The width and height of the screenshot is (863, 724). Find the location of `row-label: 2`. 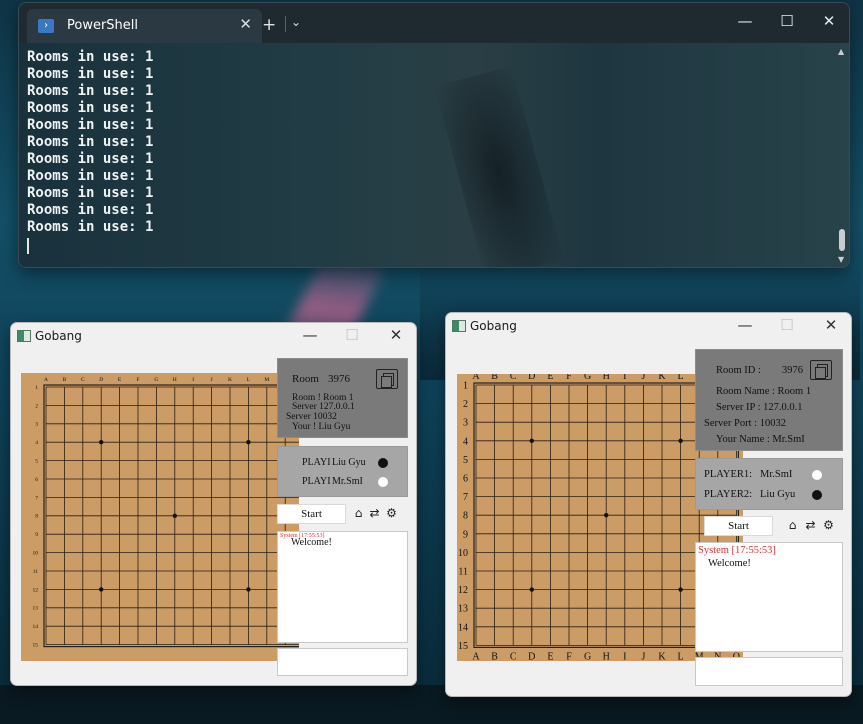

row-label: 2 is located at coordinates (465, 404).